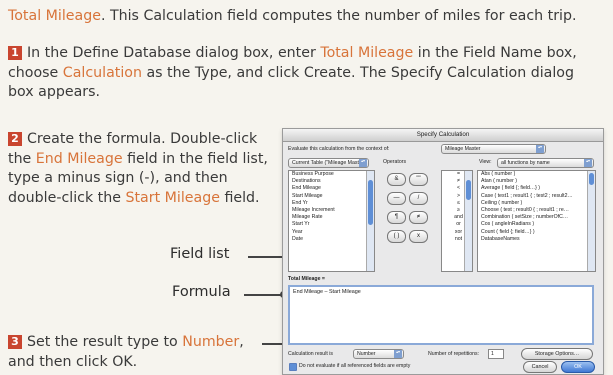 Image resolution: width=613 pixels, height=375 pixels. Describe the element at coordinates (268, 256) in the screenshot. I see `leader-field-list` at that location.